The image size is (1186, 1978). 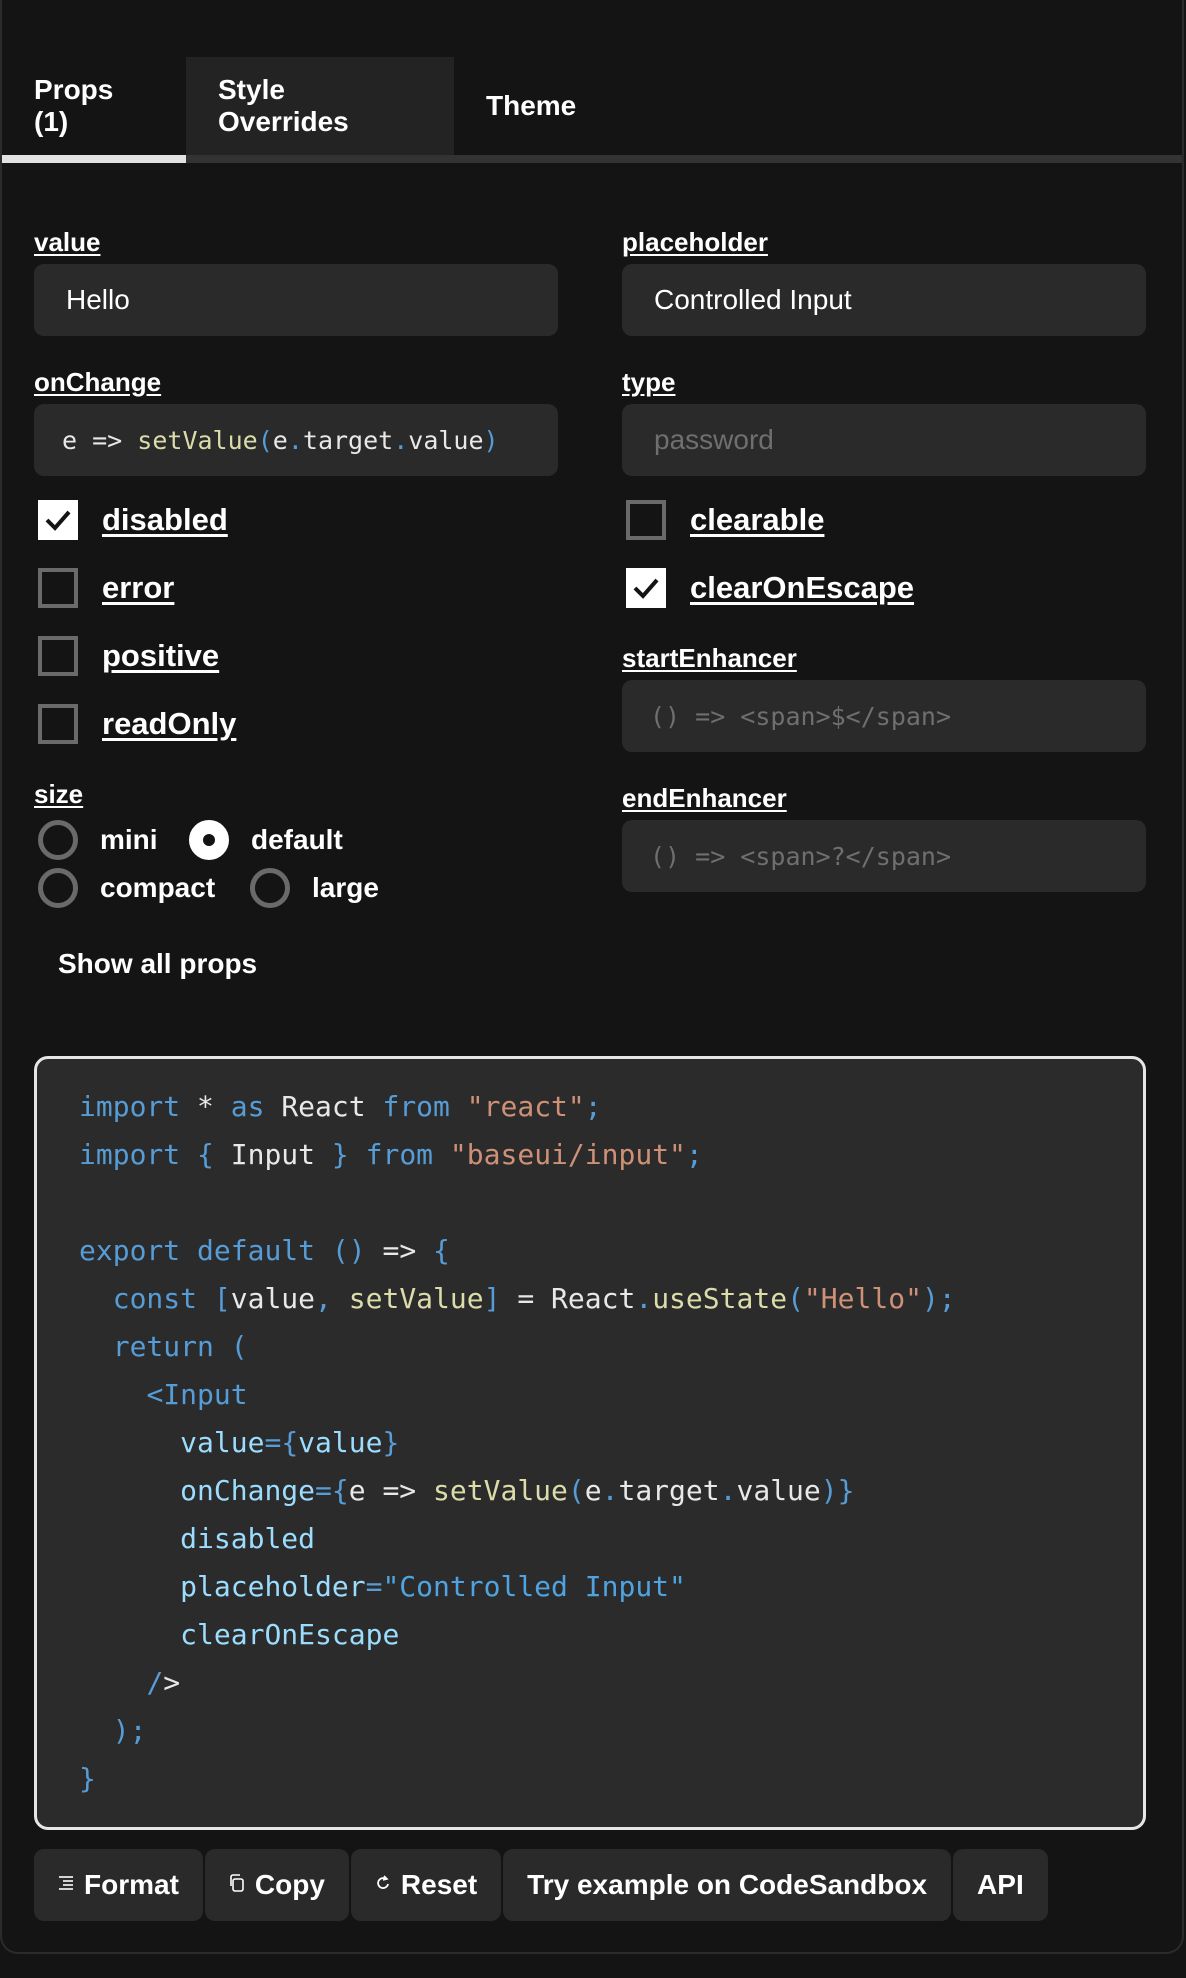 I want to click on onchange-label: onChange, so click(x=97, y=382).